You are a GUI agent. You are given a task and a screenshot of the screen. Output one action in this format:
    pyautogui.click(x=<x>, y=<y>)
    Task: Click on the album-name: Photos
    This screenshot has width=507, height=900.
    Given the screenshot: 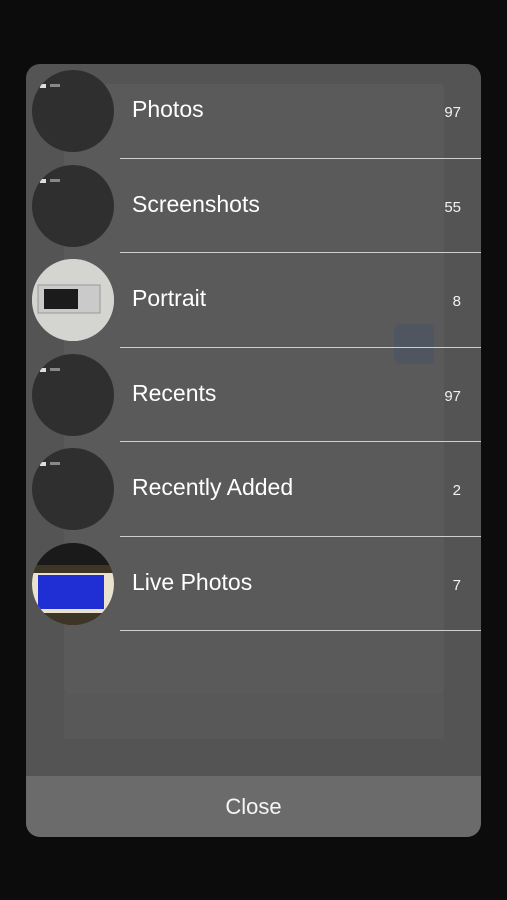 What is the action you would take?
    pyautogui.click(x=168, y=109)
    